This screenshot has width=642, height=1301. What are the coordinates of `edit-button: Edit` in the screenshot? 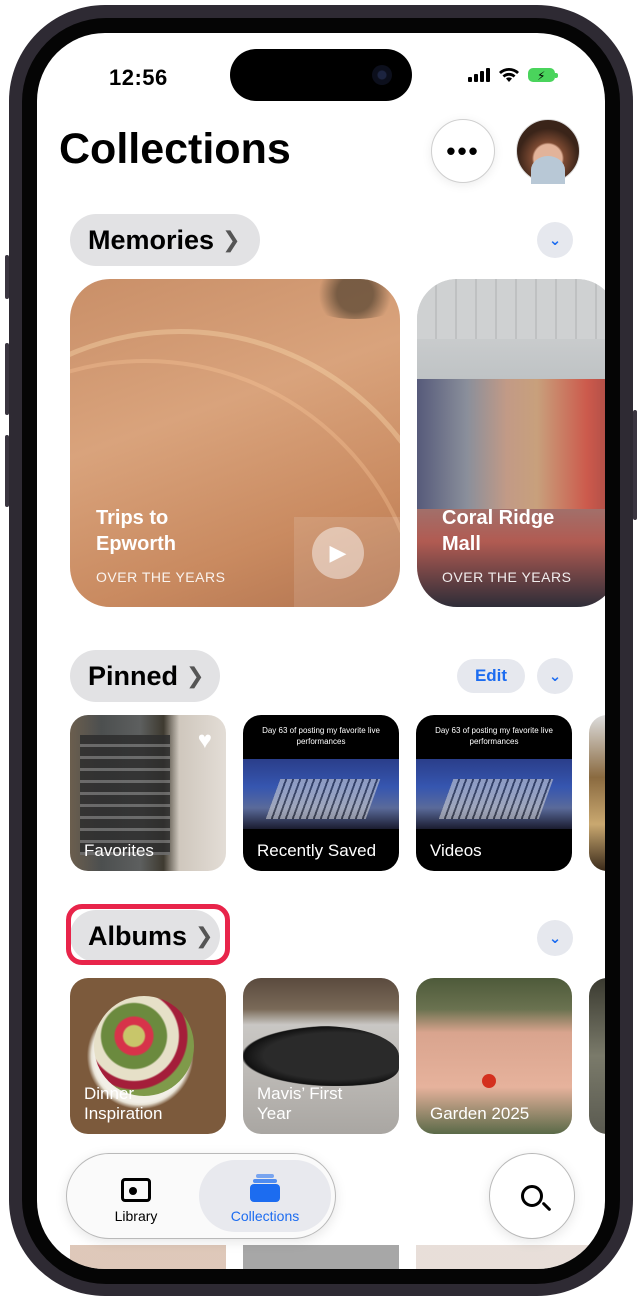 It's located at (491, 676).